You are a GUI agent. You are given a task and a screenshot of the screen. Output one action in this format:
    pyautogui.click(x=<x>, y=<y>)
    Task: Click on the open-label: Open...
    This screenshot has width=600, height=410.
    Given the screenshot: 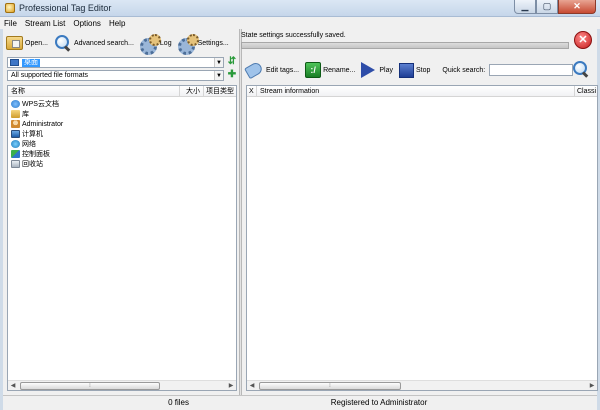 What is the action you would take?
    pyautogui.click(x=36, y=43)
    